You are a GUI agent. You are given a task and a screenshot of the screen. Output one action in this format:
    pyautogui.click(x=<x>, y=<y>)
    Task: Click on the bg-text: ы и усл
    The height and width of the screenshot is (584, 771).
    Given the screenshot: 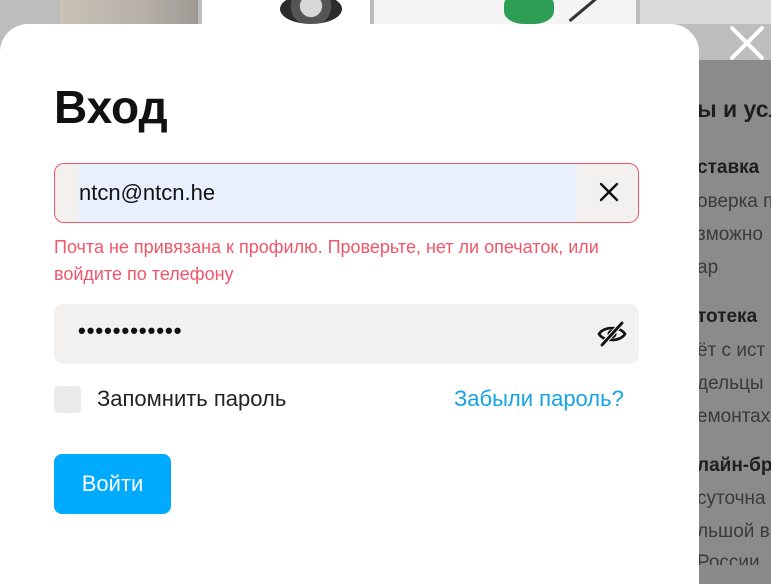 What is the action you would take?
    pyautogui.click(x=735, y=109)
    